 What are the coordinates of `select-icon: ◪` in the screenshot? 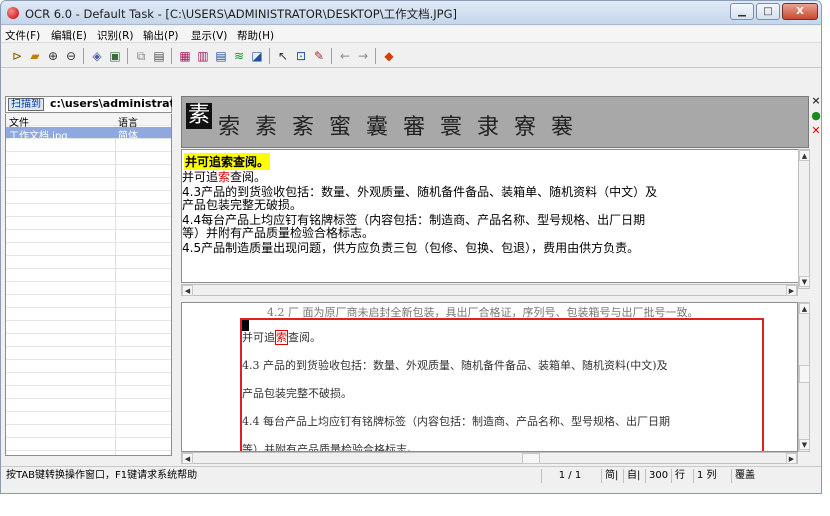 It's located at (257, 56).